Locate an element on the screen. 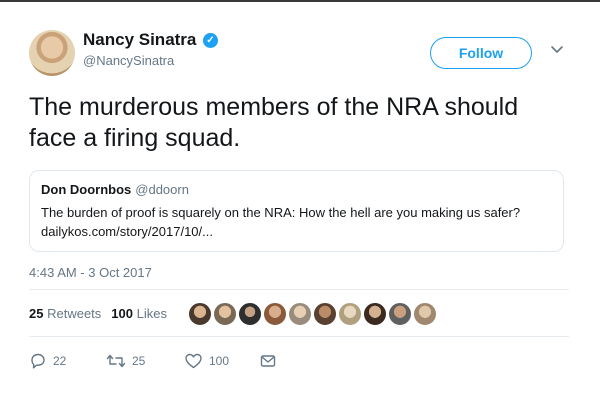  verified-badge-icon: ✓ is located at coordinates (210, 40).